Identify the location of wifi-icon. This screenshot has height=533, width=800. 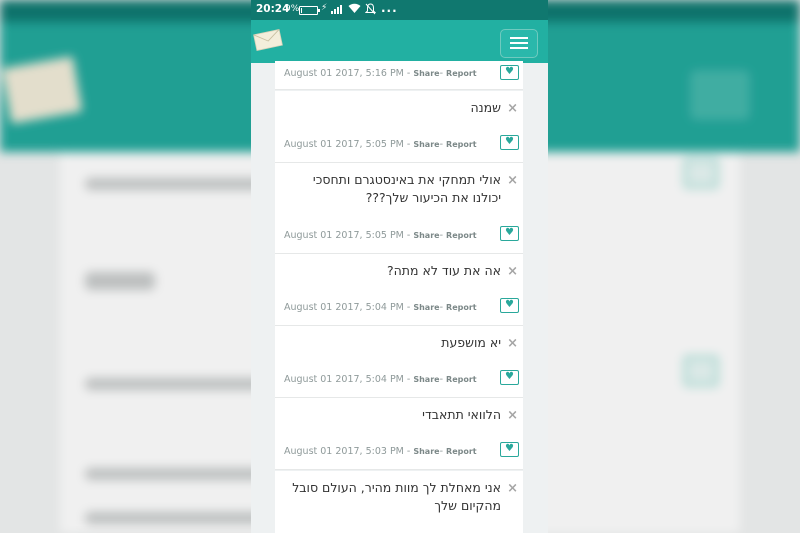
(354, 10).